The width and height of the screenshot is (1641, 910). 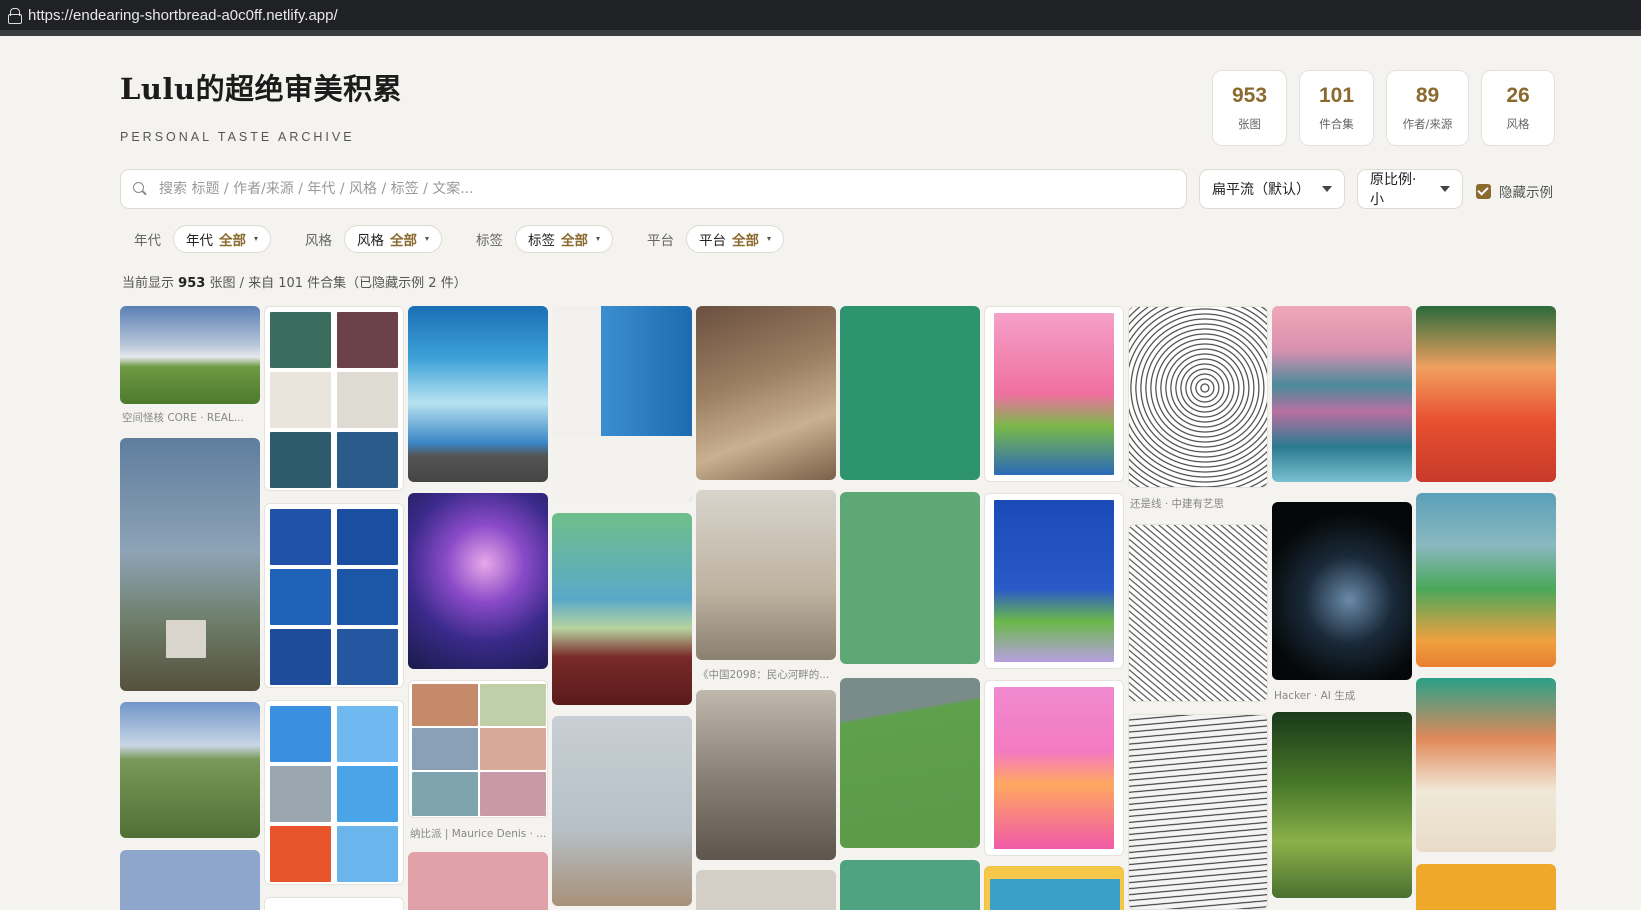 What do you see at coordinates (15, 16) in the screenshot?
I see `lock-icon` at bounding box center [15, 16].